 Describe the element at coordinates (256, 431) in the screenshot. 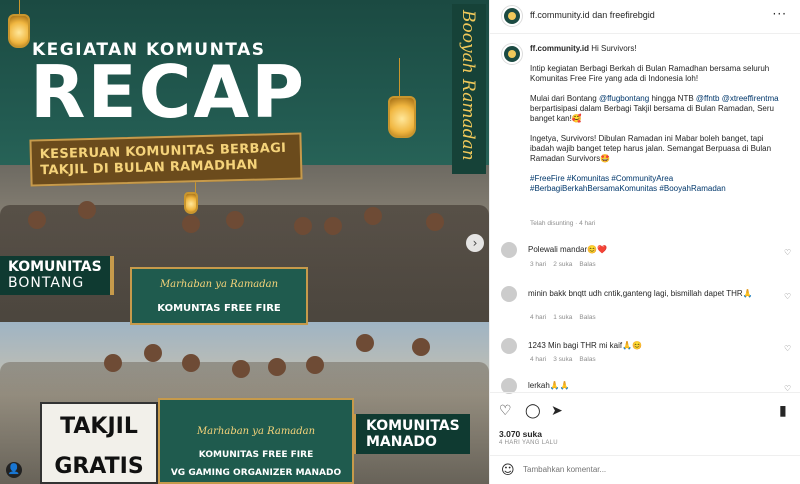

I see `manado-banner-marhaban: Marhaban ya Ramadan` at that location.